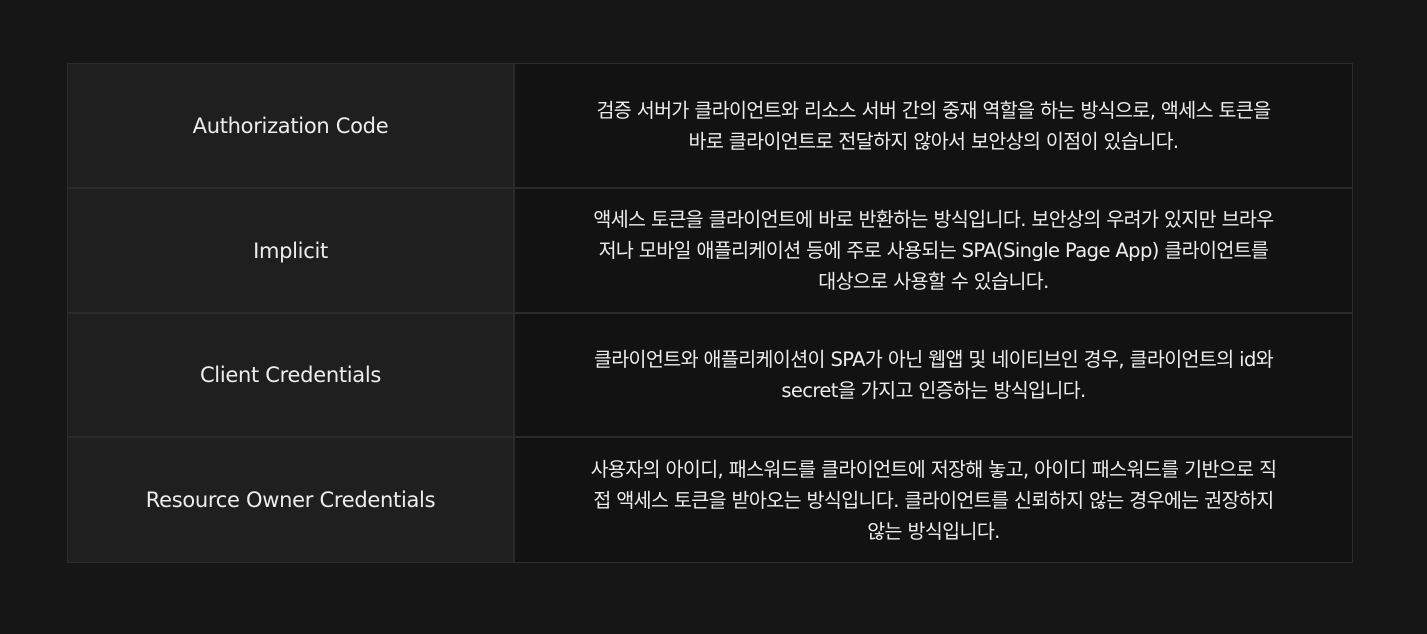  I want to click on grant-type-name: Authorization Code, so click(290, 125).